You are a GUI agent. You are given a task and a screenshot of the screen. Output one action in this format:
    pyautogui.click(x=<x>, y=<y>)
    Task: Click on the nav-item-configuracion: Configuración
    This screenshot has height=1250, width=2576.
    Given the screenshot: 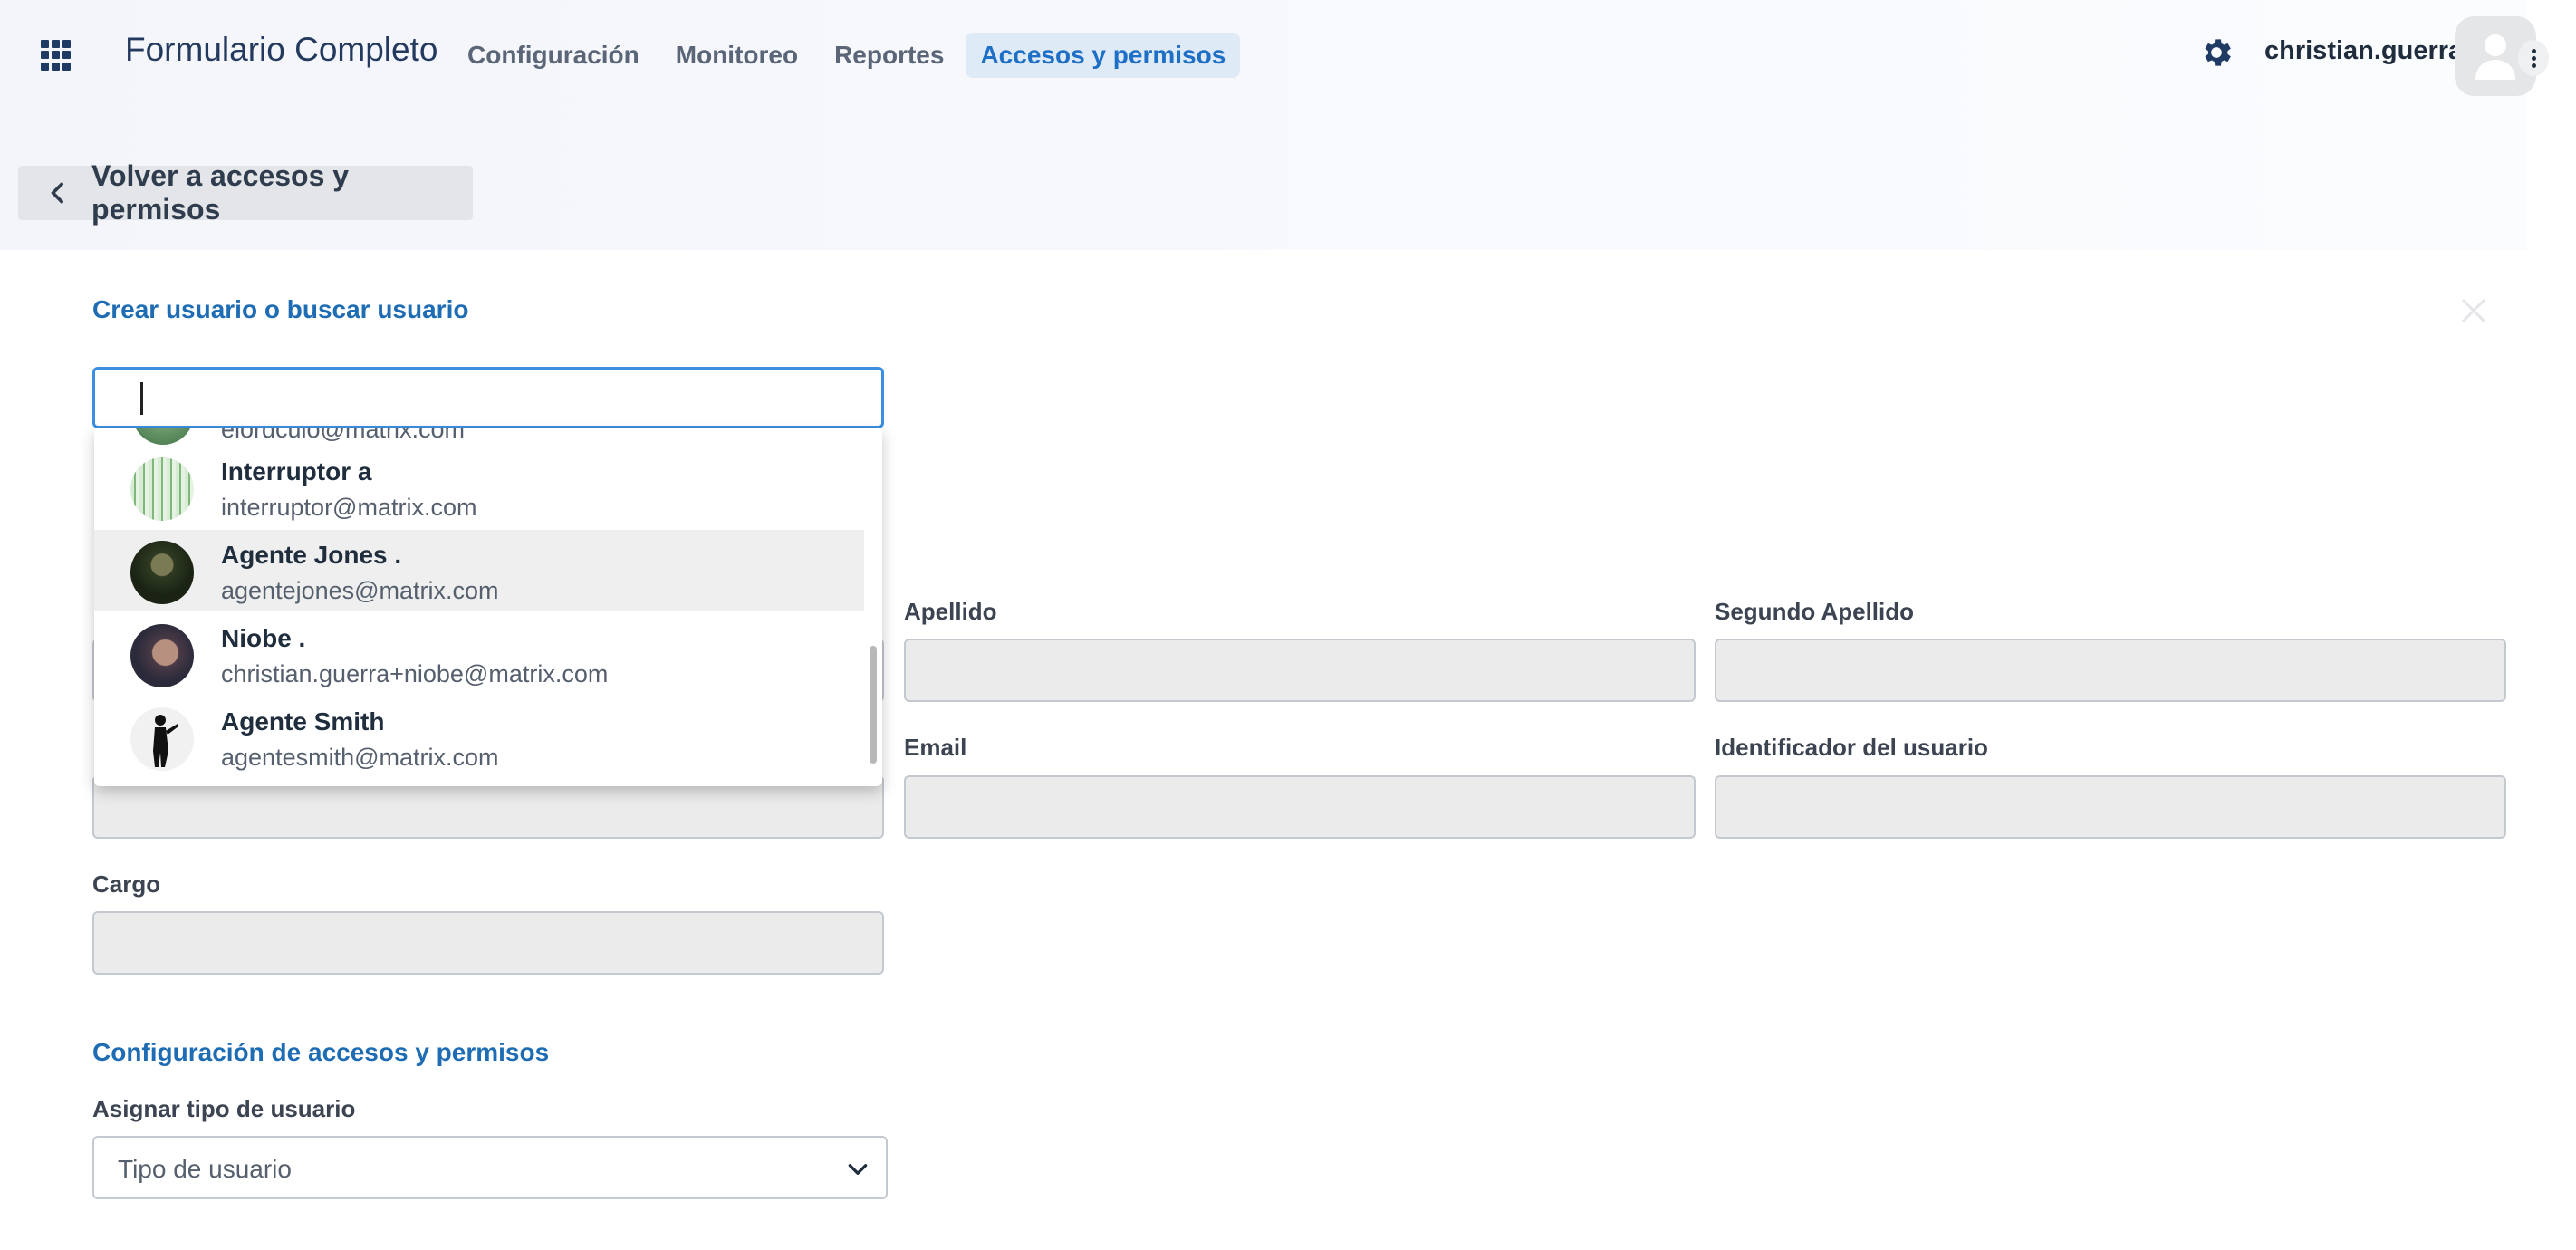 What is the action you would take?
    pyautogui.click(x=553, y=56)
    